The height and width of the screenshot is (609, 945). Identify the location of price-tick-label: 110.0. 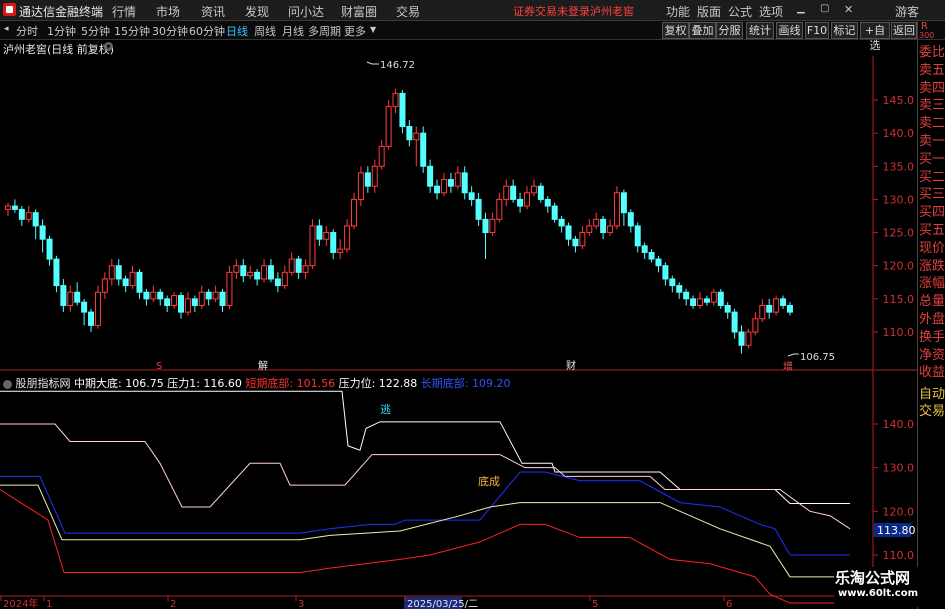
(899, 332).